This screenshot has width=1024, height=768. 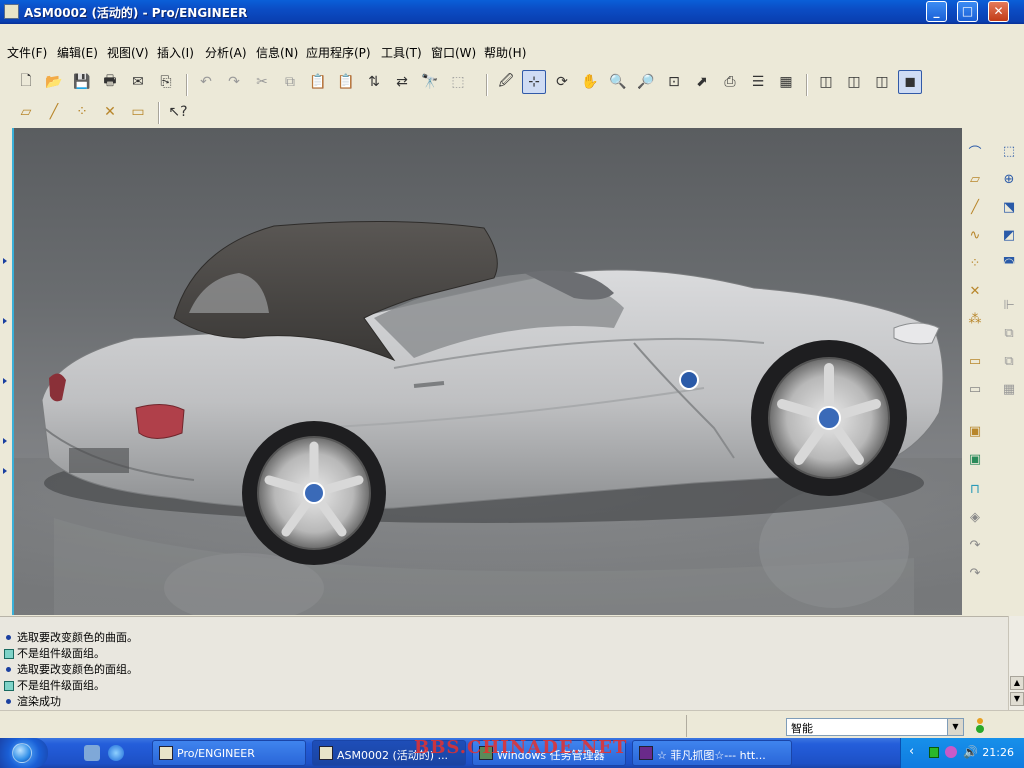 I want to click on sketch-tool-icon: ⌒, so click(x=975, y=151).